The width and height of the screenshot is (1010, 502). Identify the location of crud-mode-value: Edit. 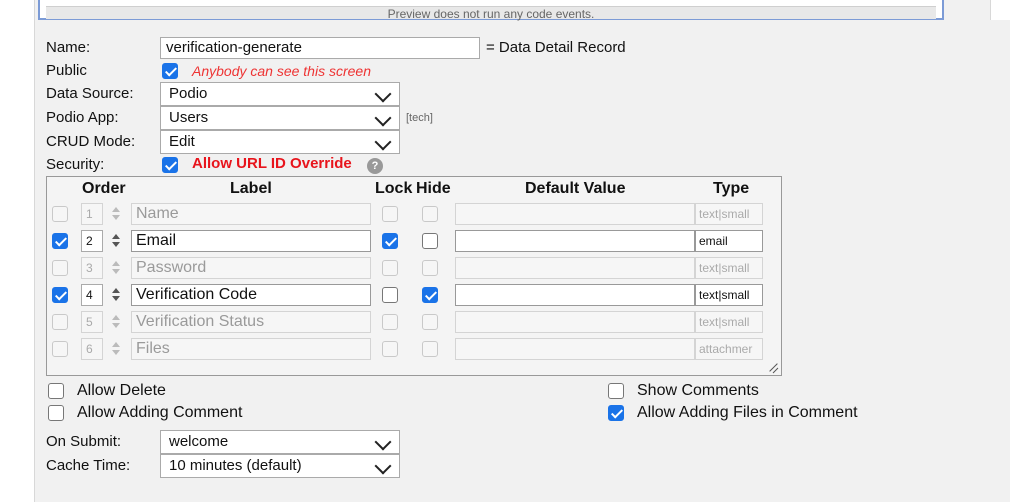
(182, 141).